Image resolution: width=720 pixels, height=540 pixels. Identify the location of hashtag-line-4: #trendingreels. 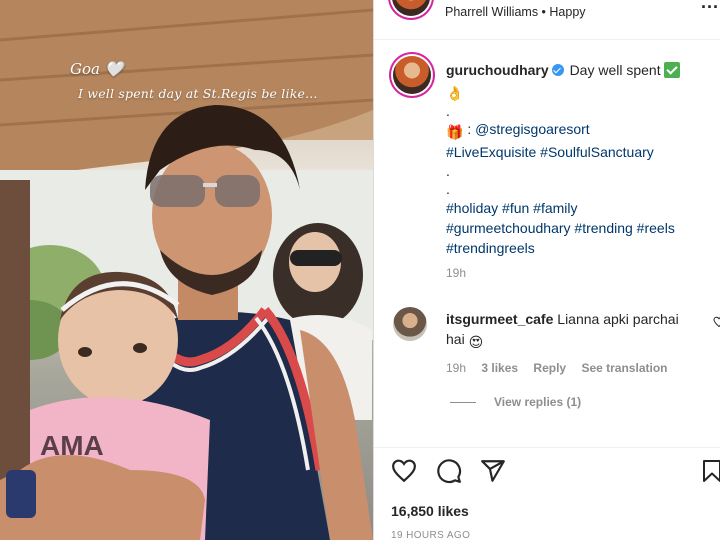
(581, 248).